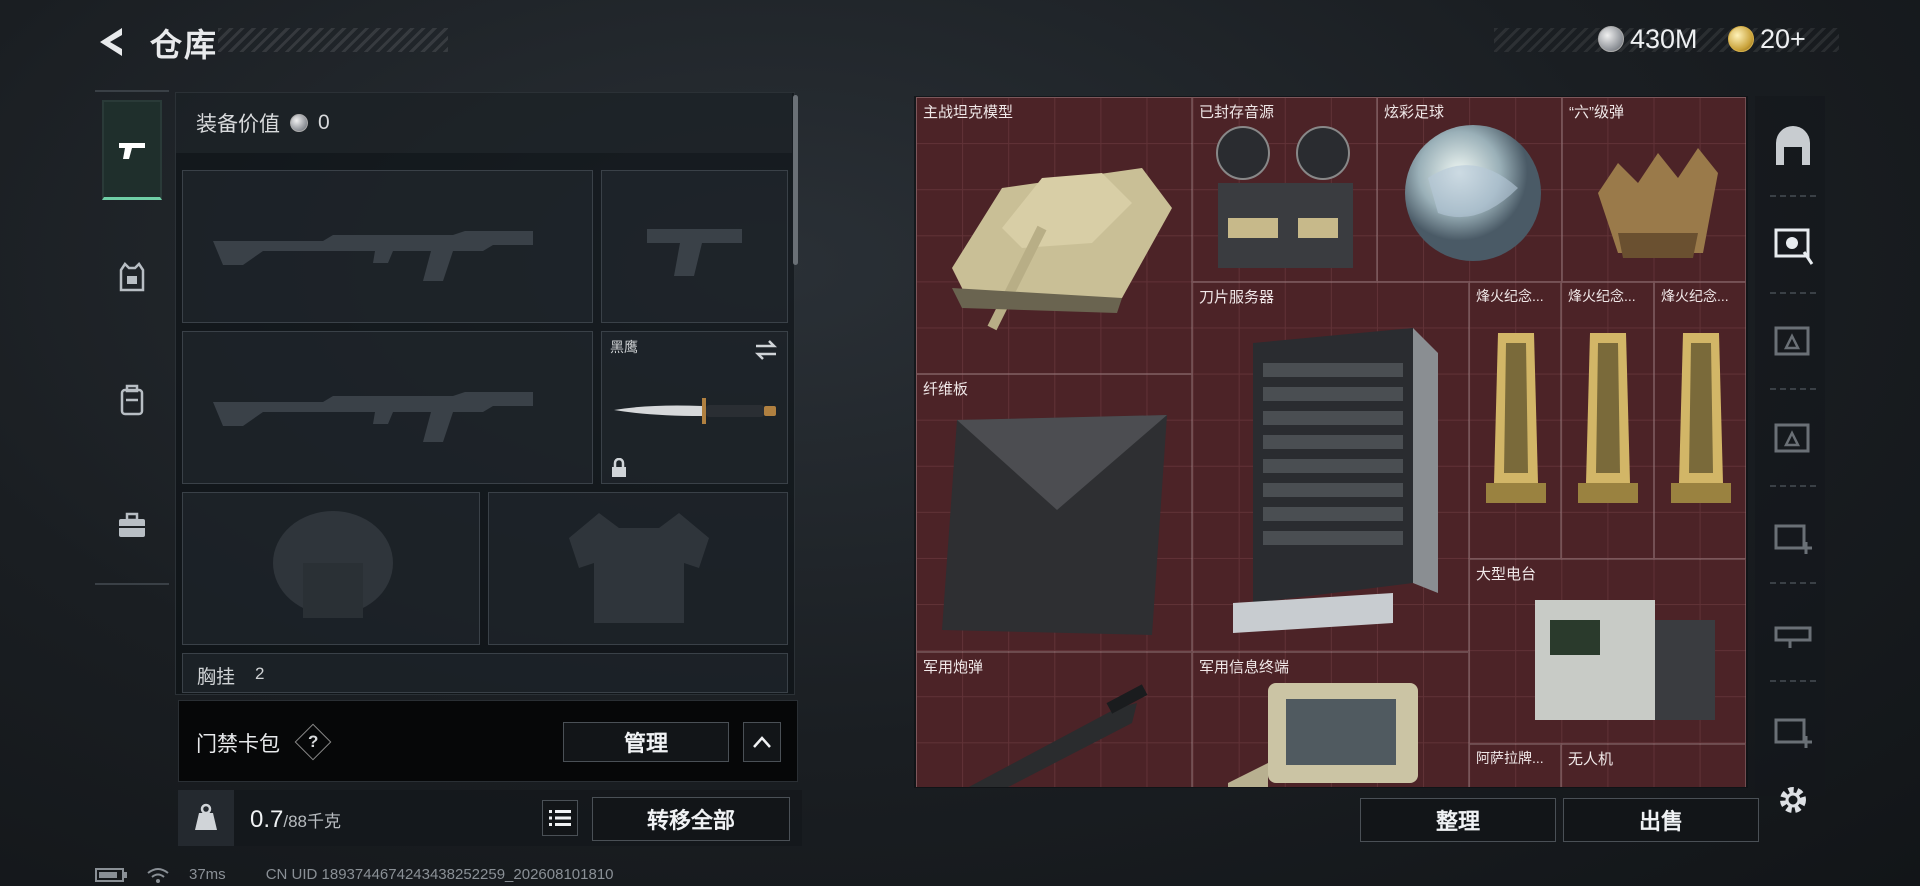 The height and width of the screenshot is (886, 1920). Describe the element at coordinates (295, 820) in the screenshot. I see `weight-readout: 0.7/88千克` at that location.